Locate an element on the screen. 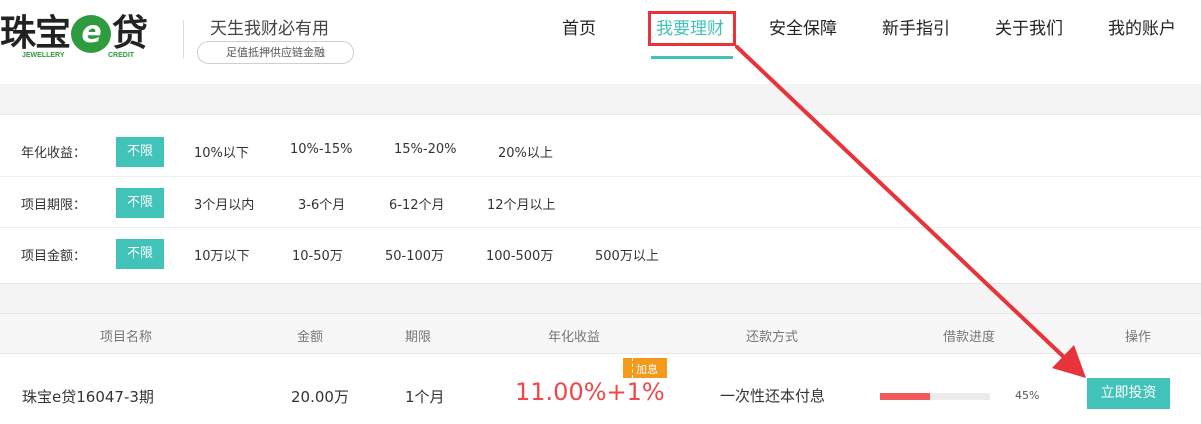 The image size is (1201, 424). tagline-badge: 足值抵押供应链金融 is located at coordinates (275, 52).